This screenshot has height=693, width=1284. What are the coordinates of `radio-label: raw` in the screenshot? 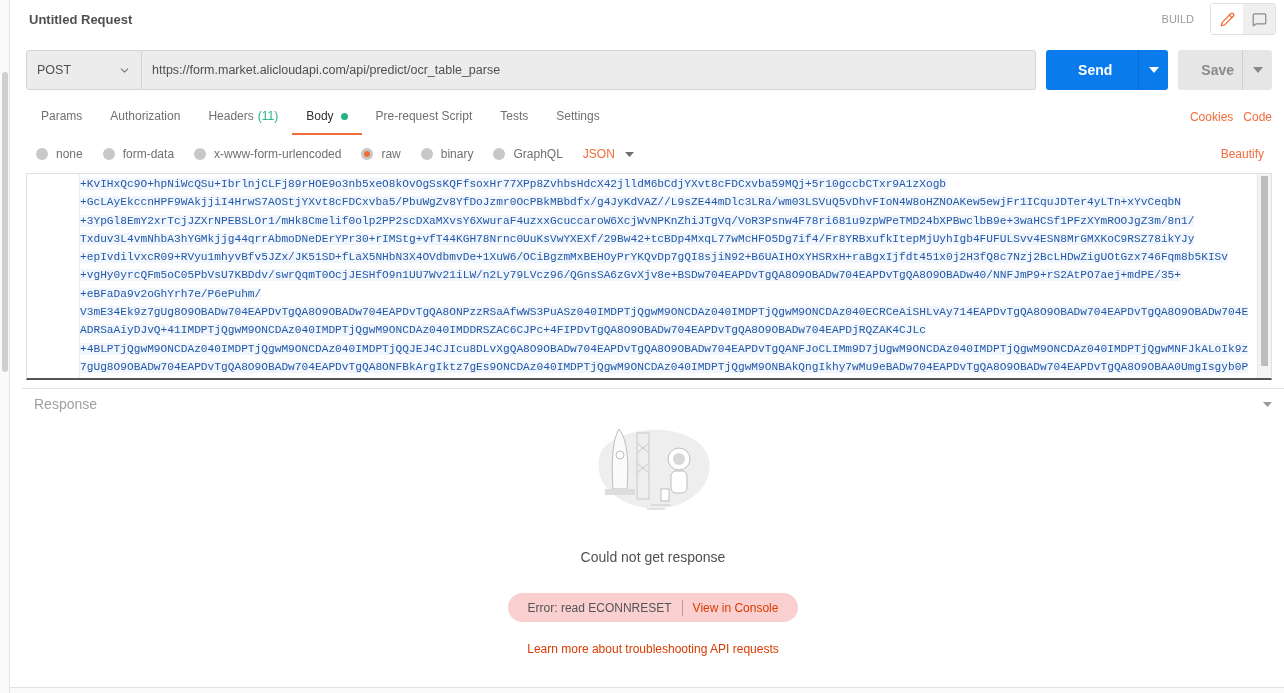 It's located at (391, 154).